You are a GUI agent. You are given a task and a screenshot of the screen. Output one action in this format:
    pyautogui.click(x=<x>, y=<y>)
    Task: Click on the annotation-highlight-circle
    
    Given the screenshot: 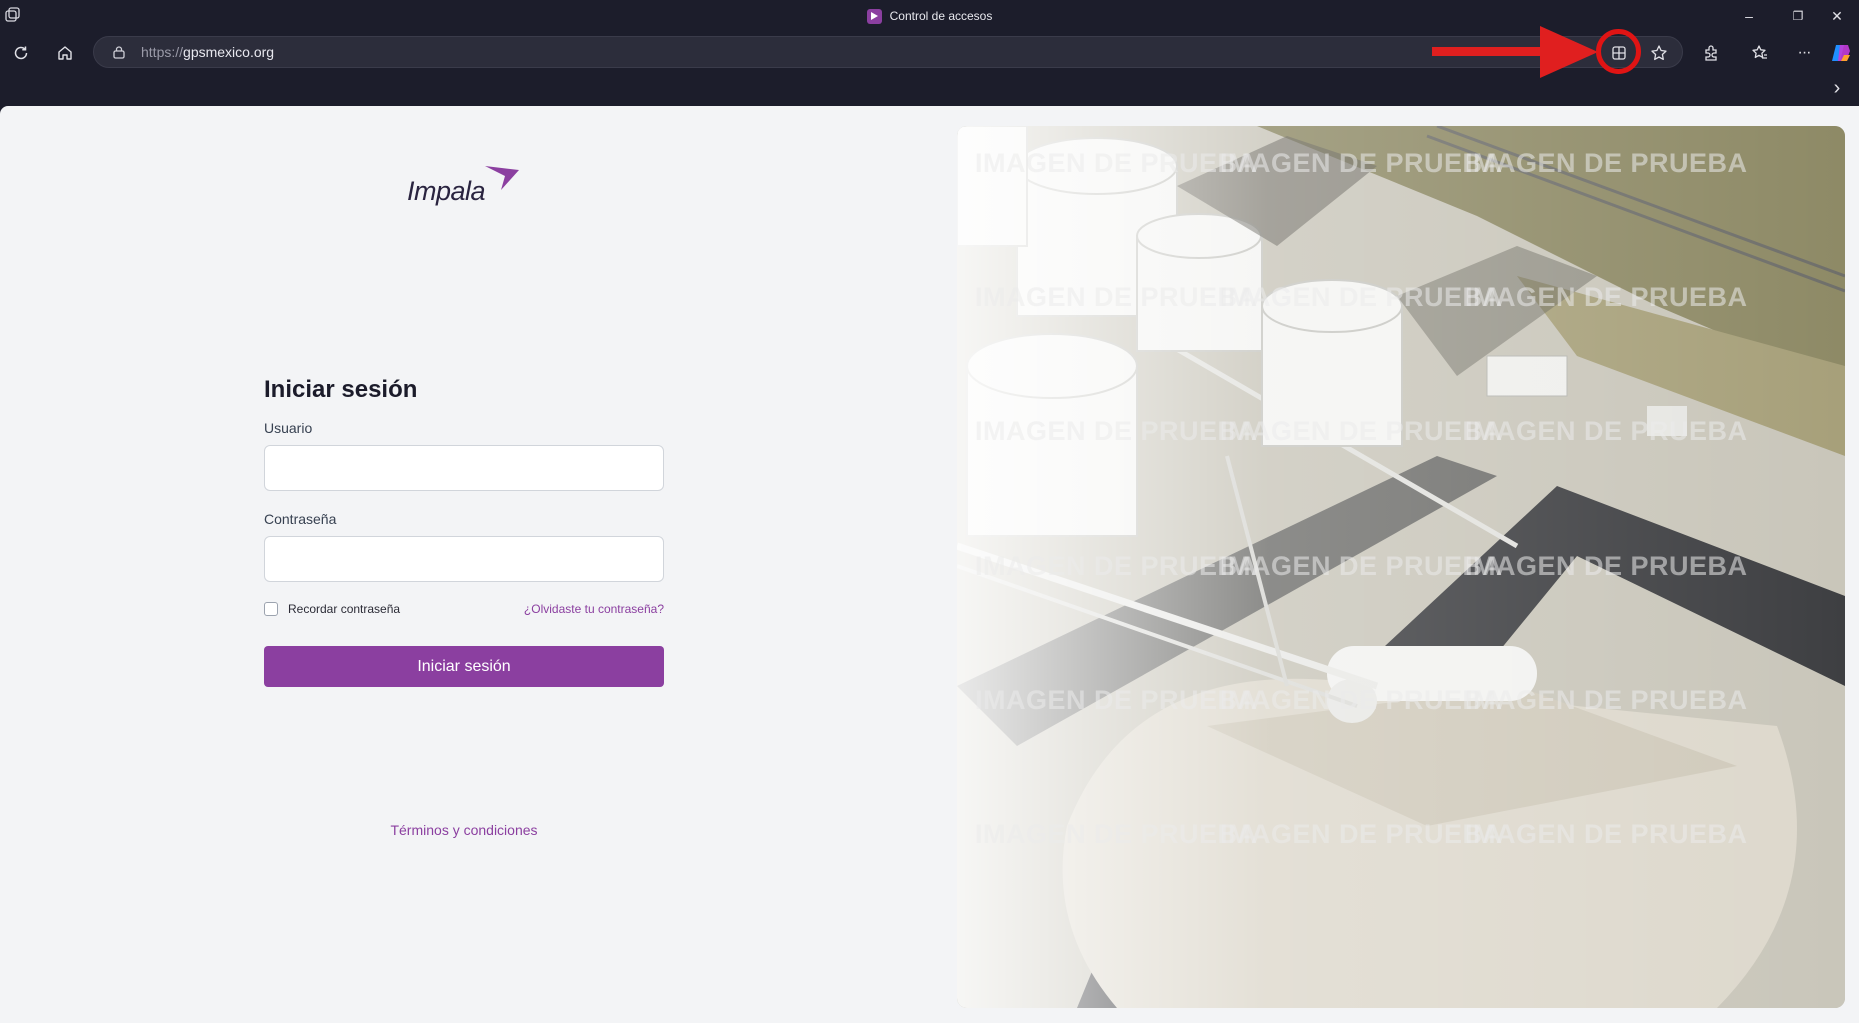 What is the action you would take?
    pyautogui.click(x=1618, y=51)
    